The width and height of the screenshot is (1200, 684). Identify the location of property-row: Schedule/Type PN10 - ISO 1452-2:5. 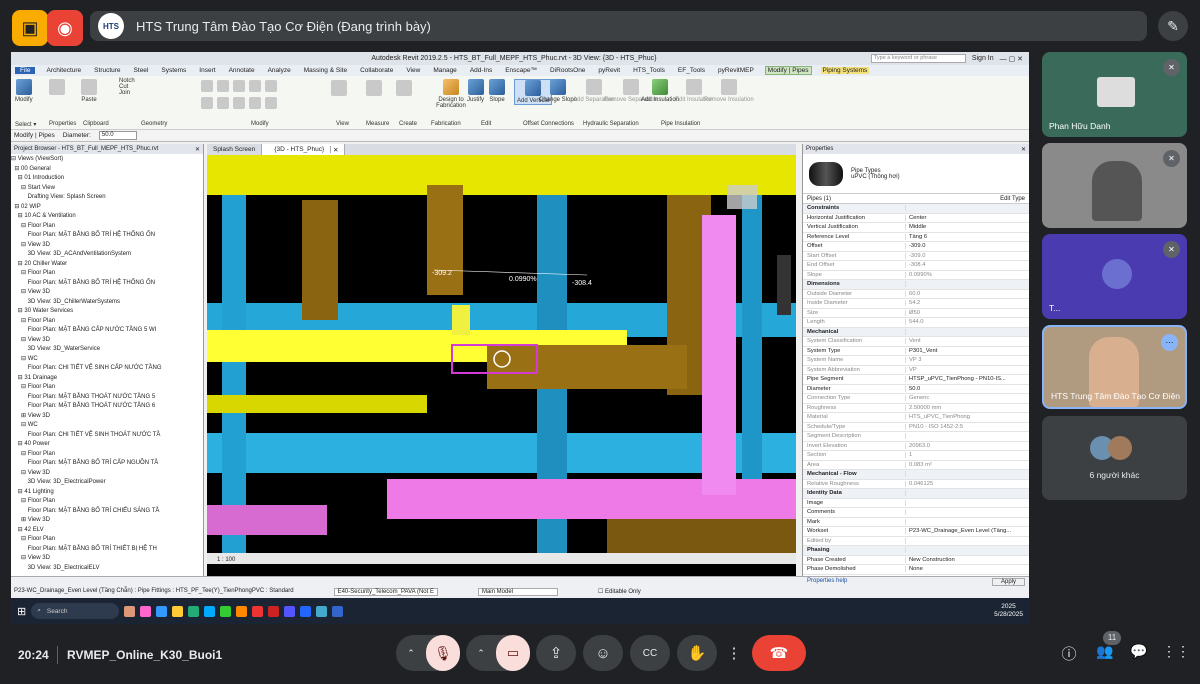
(916, 427).